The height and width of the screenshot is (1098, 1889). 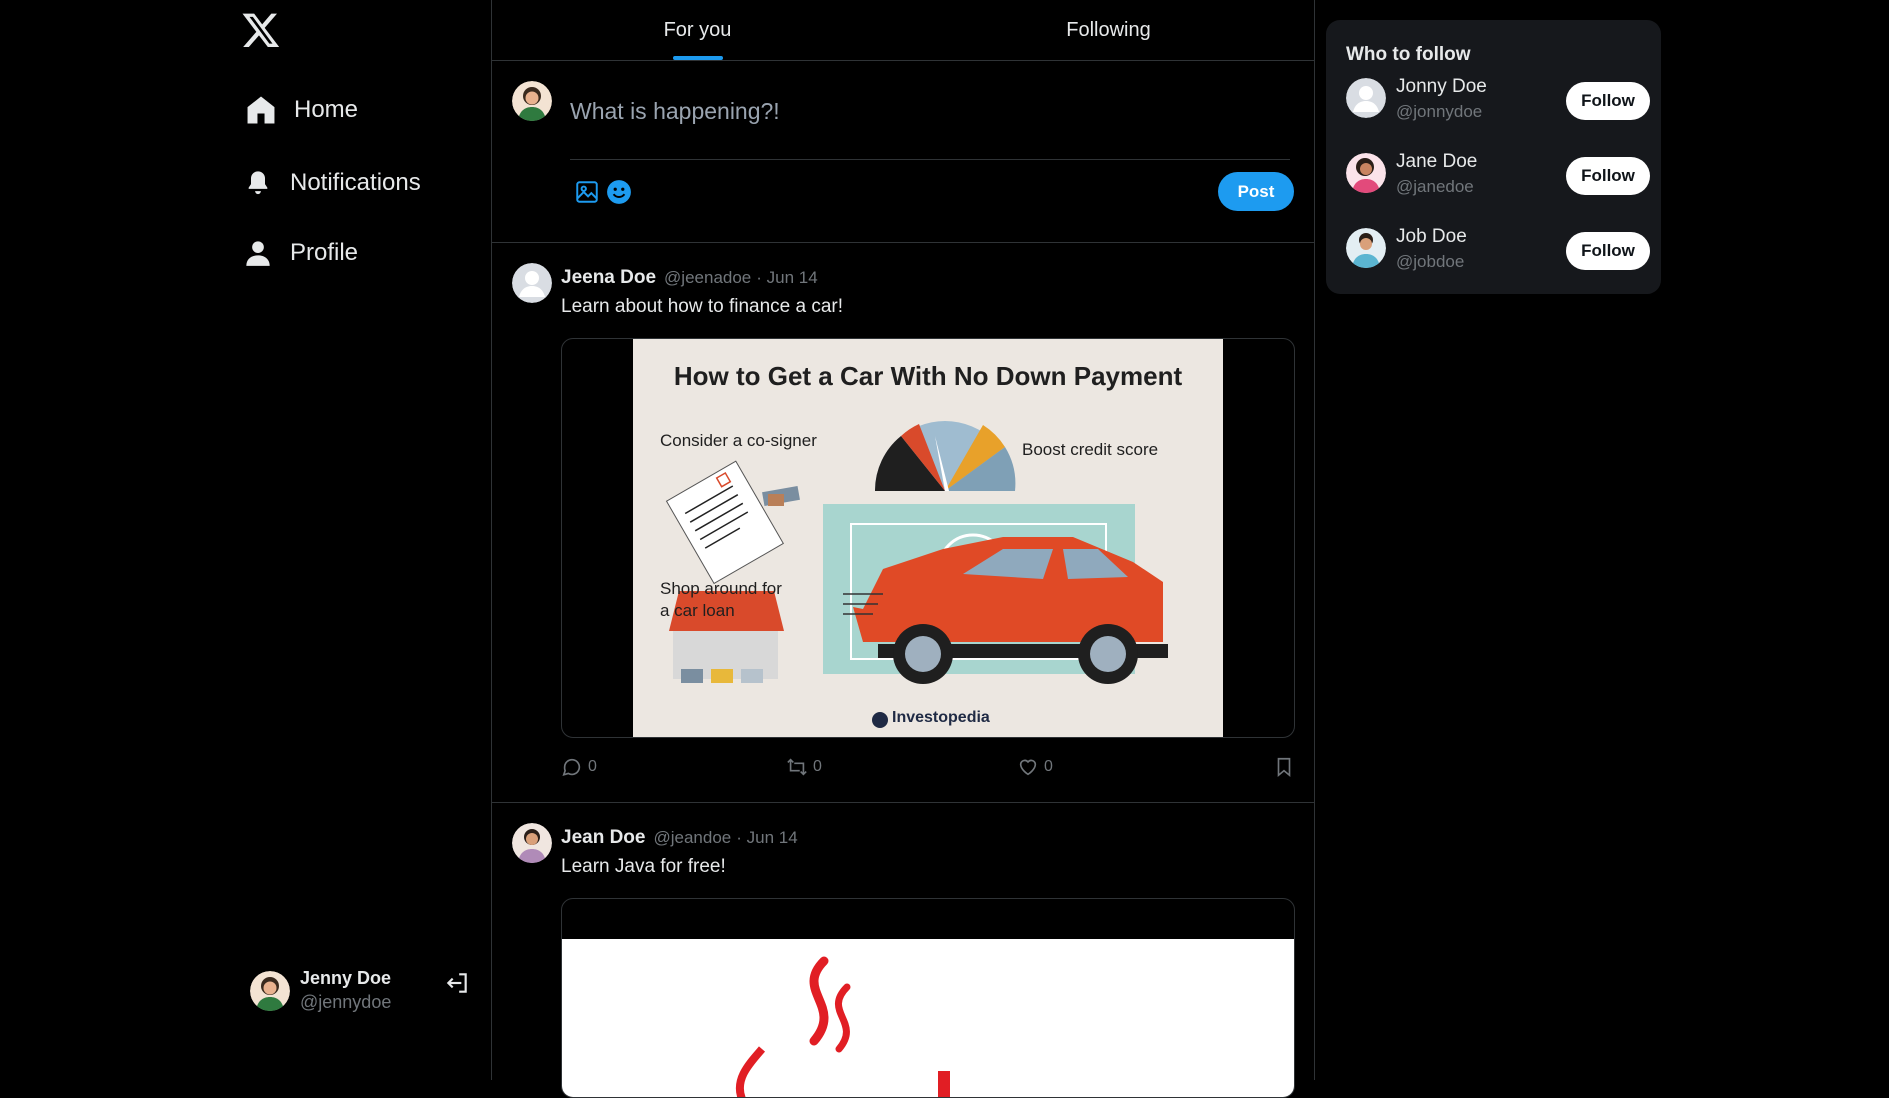 What do you see at coordinates (1437, 161) in the screenshot?
I see `suggestion-name: Jane Doe` at bounding box center [1437, 161].